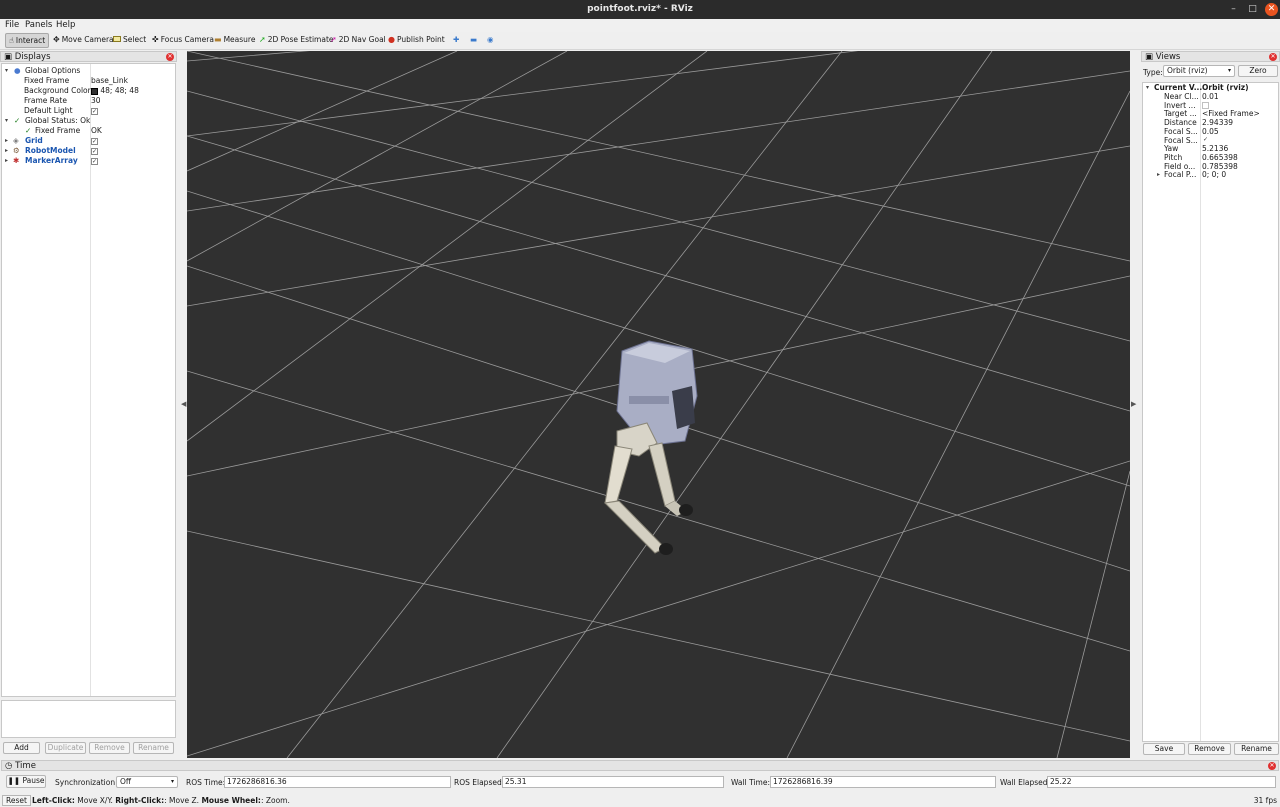 Image resolution: width=1280 pixels, height=807 pixels. What do you see at coordinates (1256, 749) in the screenshot?
I see `rename-view-button: Rename` at bounding box center [1256, 749].